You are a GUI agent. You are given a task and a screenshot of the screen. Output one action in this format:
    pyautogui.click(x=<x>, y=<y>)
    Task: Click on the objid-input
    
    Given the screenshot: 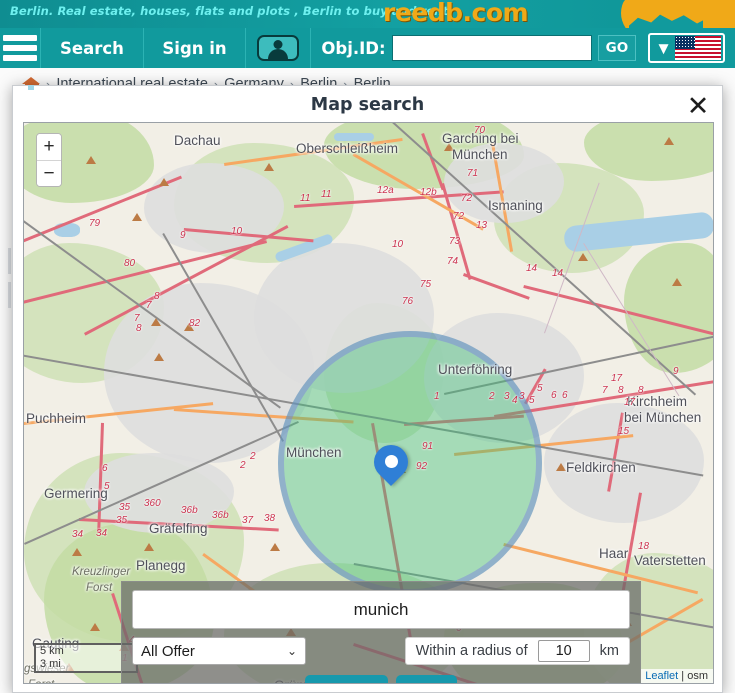 What is the action you would take?
    pyautogui.click(x=491, y=48)
    